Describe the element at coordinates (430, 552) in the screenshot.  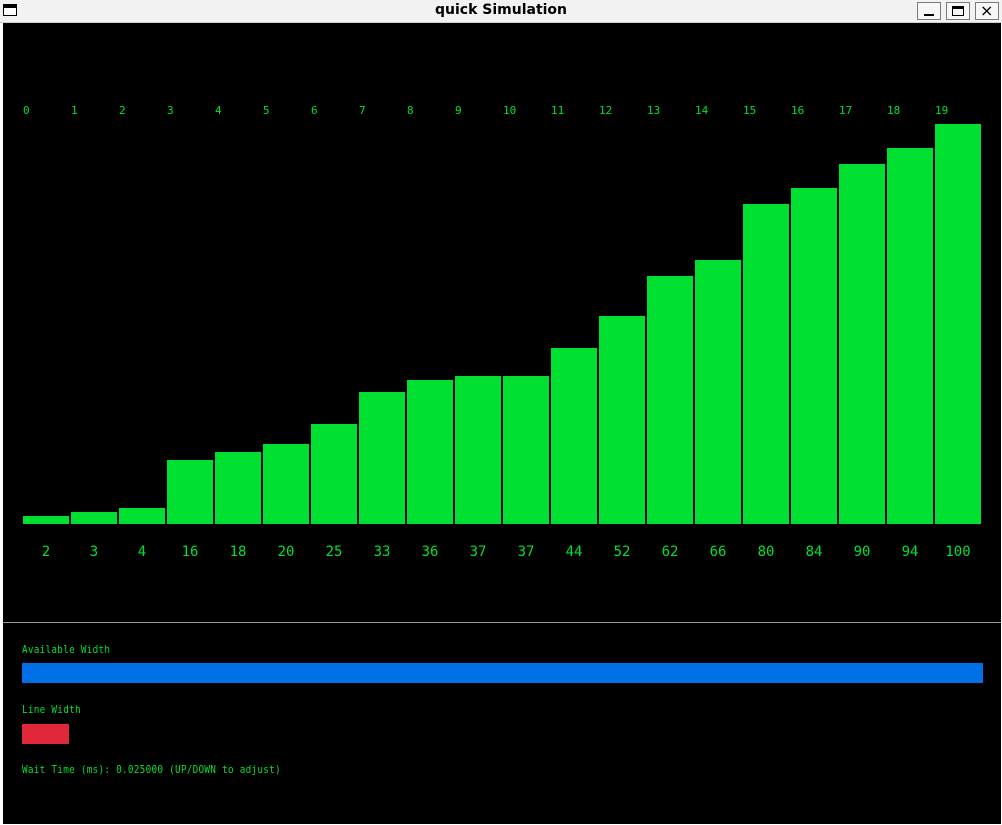
I see `bar-value-label: 36` at that location.